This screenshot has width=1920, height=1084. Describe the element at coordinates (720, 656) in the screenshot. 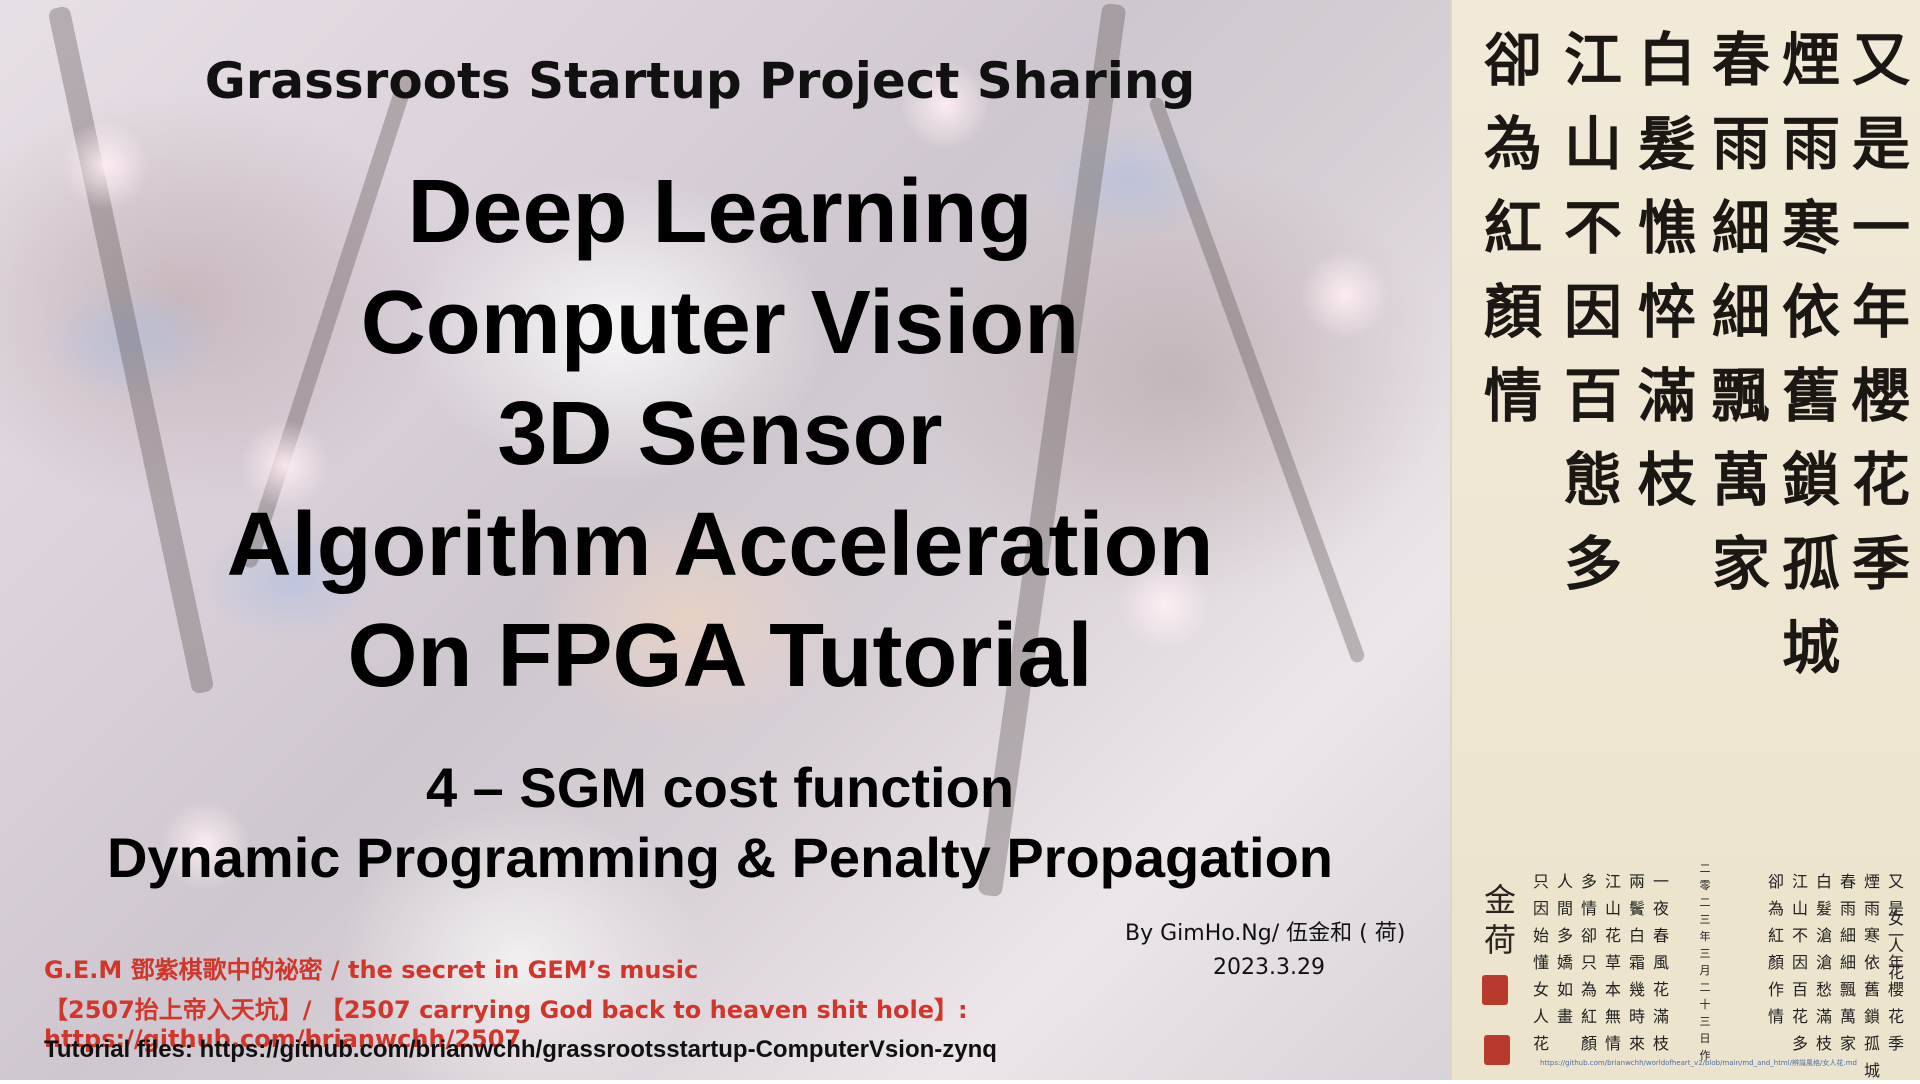

I see `title-line-5: On FPGA Tutorial` at that location.